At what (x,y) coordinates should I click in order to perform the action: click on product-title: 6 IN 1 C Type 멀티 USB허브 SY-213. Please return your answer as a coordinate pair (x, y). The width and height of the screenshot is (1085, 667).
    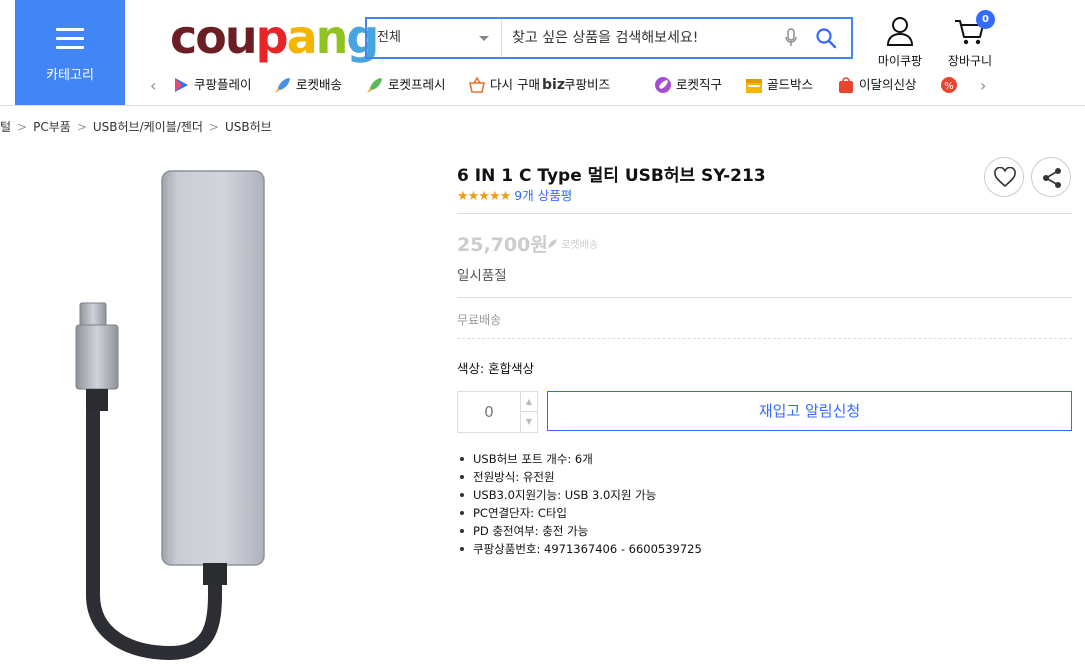
    Looking at the image, I should click on (611, 176).